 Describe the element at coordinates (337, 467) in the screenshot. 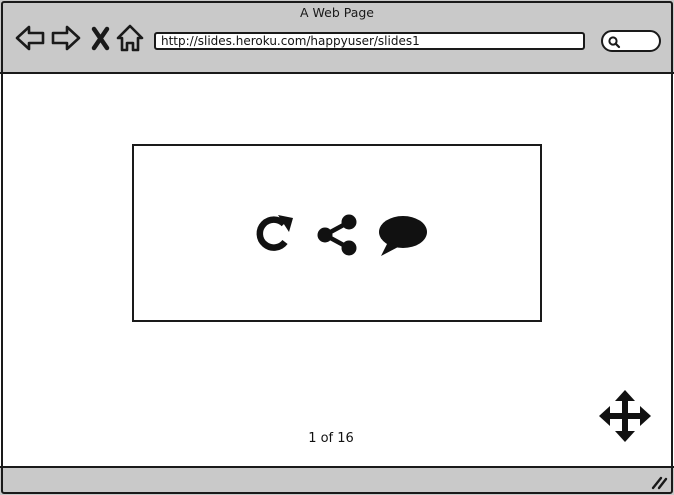

I see `status-bar-divider` at that location.